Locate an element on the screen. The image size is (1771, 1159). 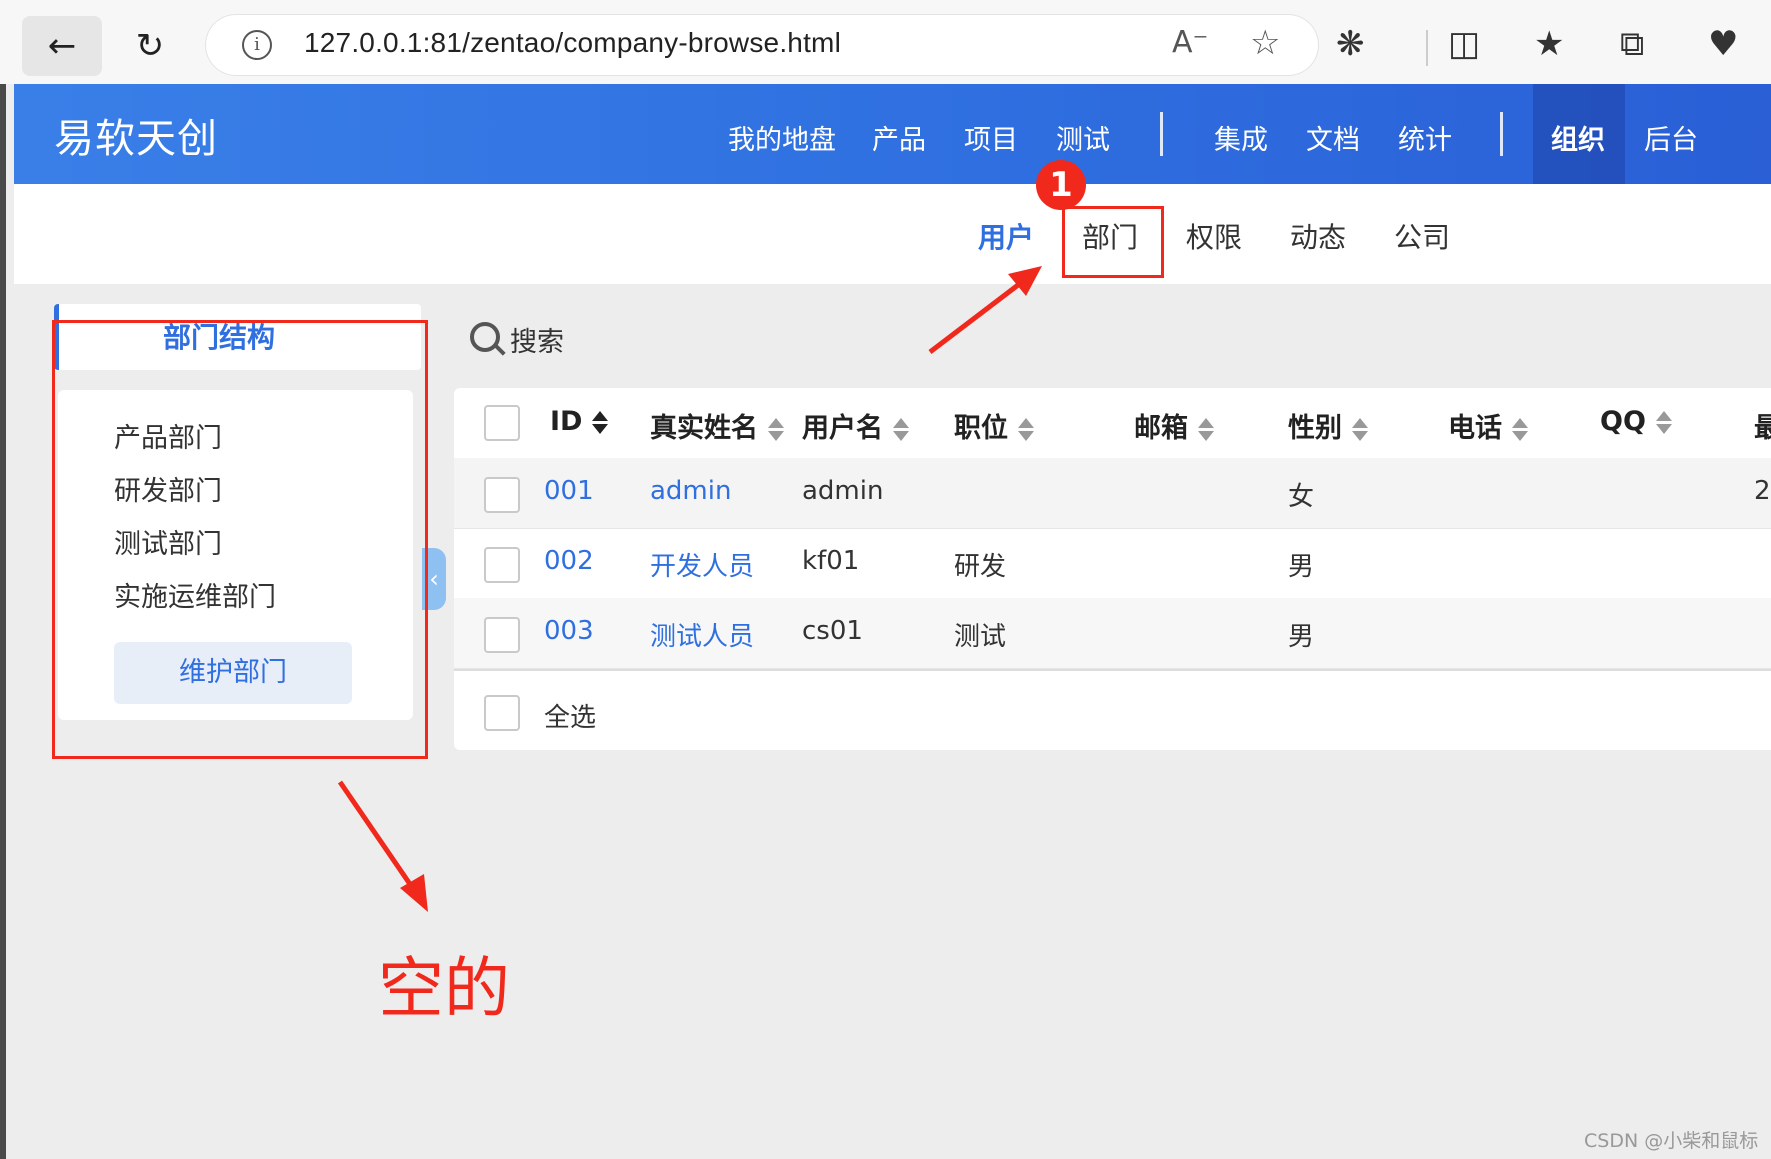
annotation-arrow-down is located at coordinates (377, 836).